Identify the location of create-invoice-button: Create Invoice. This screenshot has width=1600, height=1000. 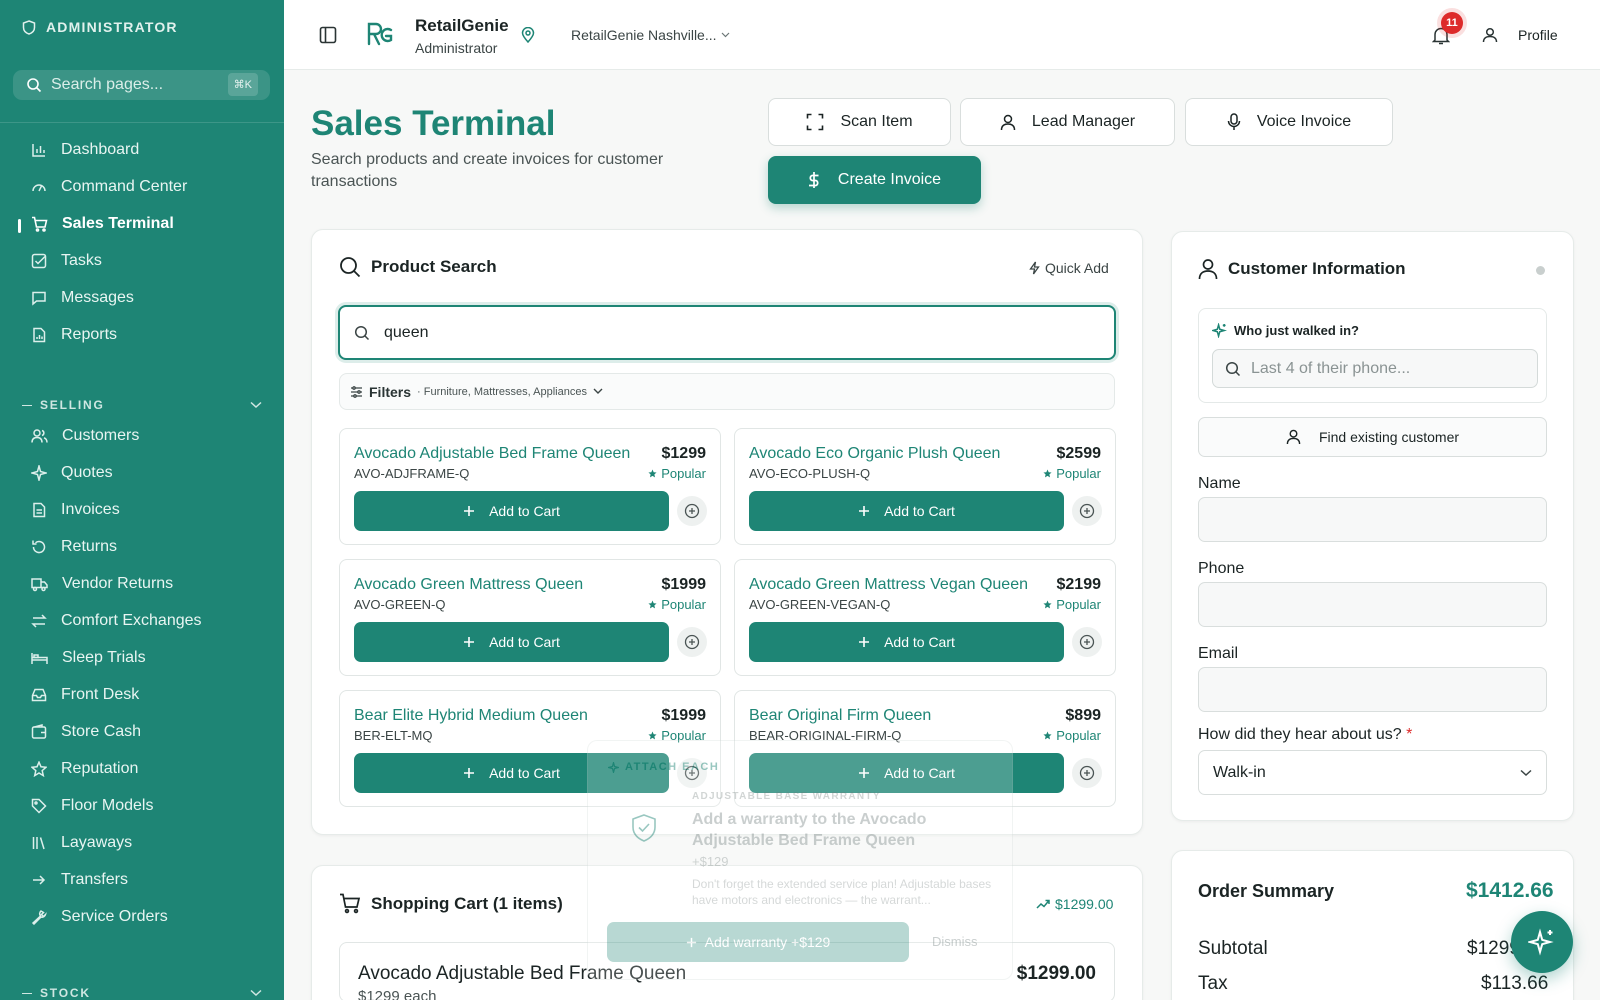
(874, 180).